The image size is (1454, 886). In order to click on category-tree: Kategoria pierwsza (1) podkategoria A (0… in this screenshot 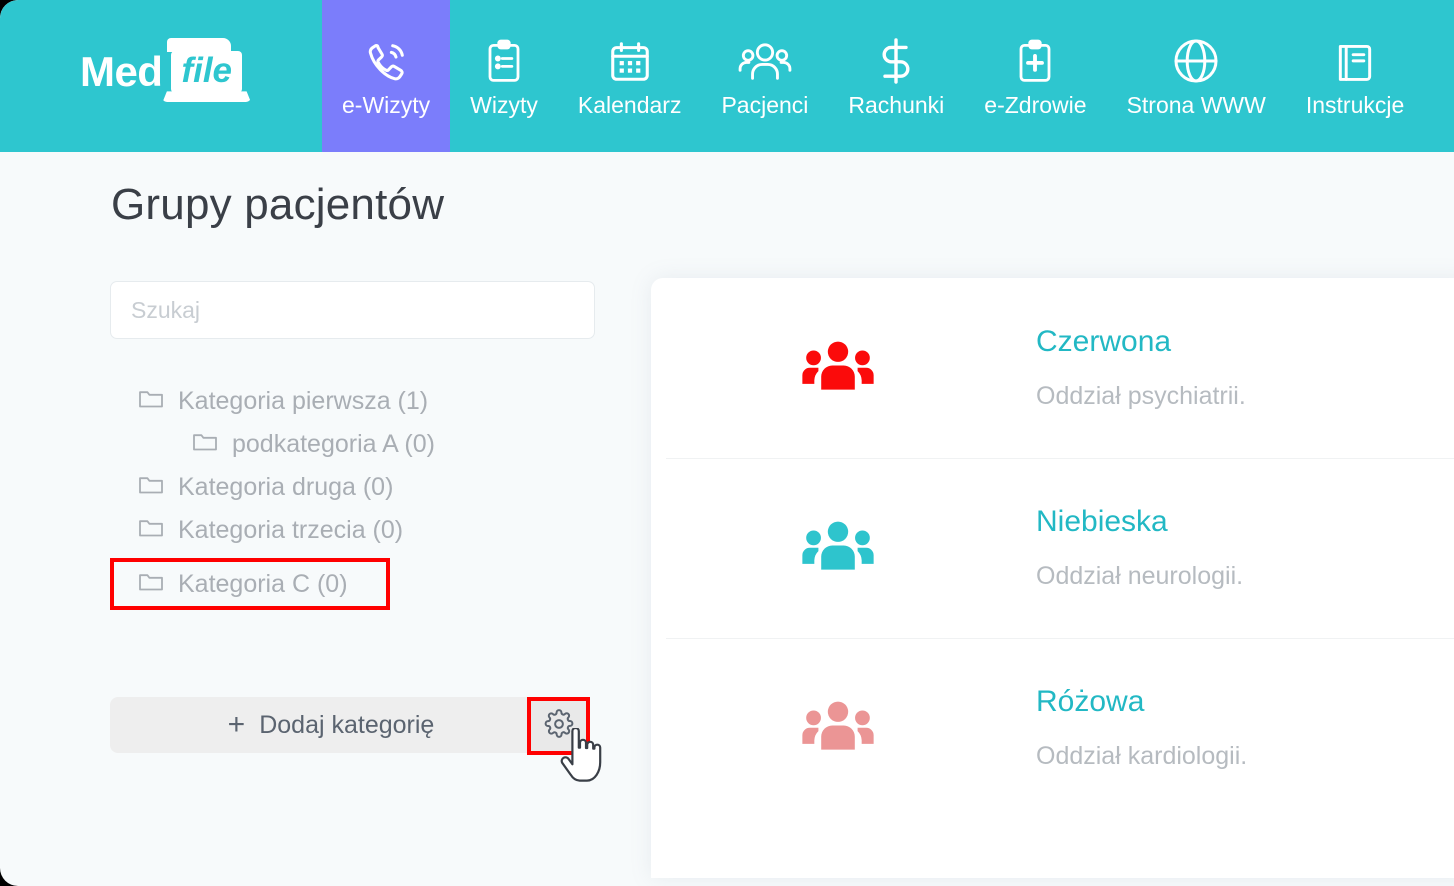, I will do `click(360, 495)`.